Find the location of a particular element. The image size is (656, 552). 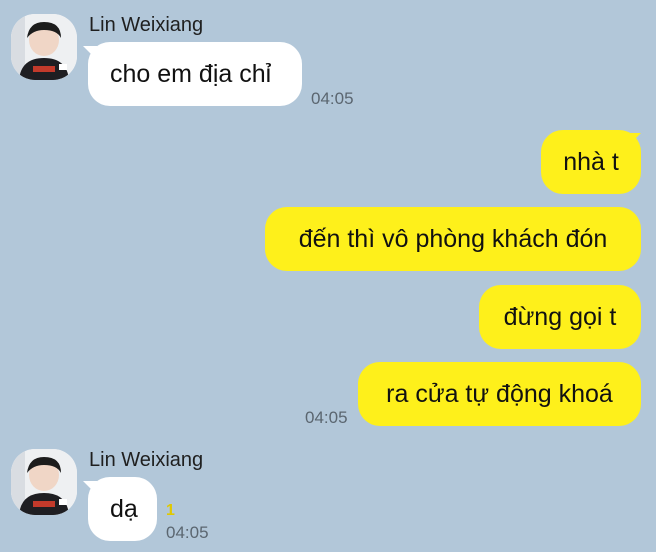

message-bubble: đến thì vô phòng khách đón is located at coordinates (453, 239).